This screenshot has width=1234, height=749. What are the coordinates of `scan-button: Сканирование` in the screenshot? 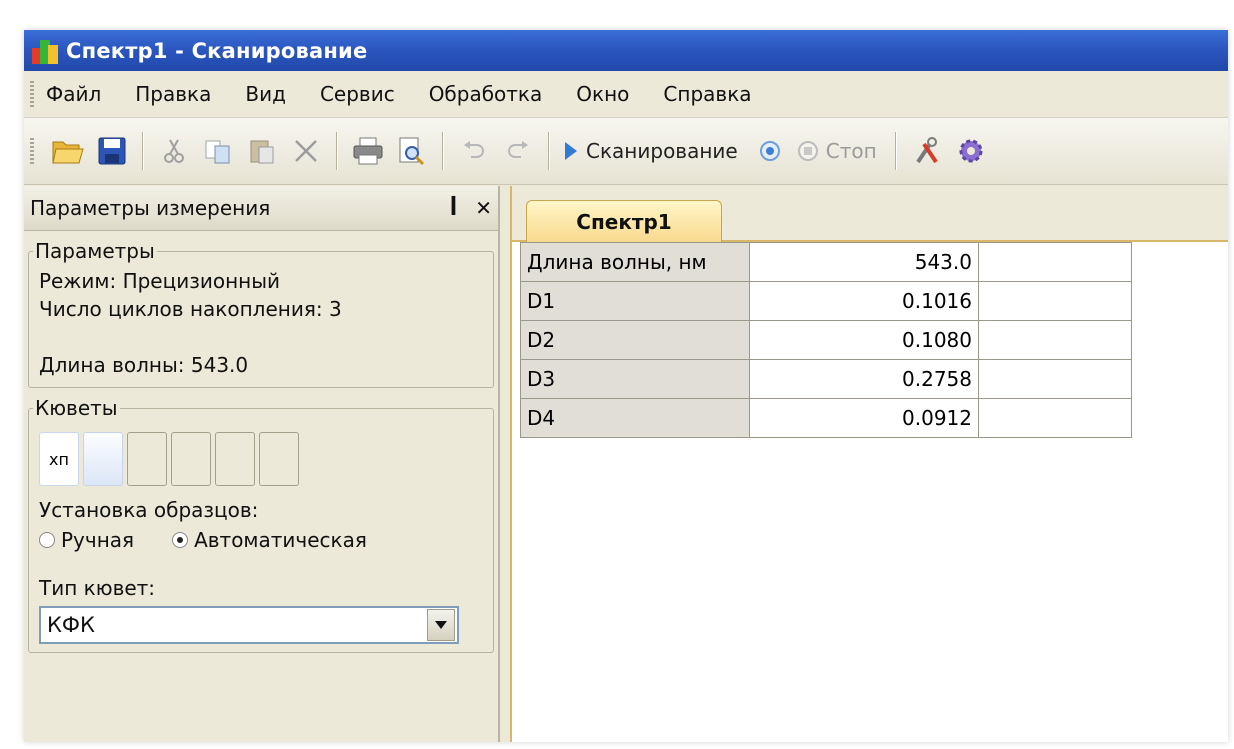 It's located at (653, 151).